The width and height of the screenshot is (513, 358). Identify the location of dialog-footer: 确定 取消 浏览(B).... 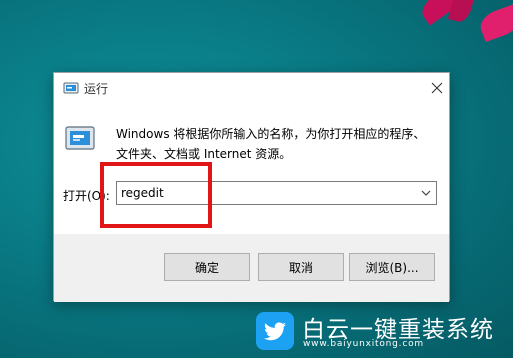
(251, 268).